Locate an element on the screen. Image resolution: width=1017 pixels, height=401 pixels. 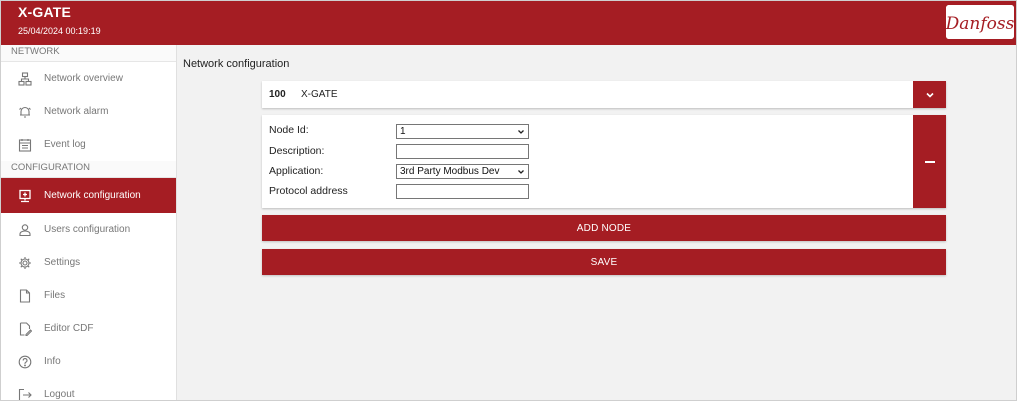
top-bar: X-GATE 25/04/2024 00:19:19 Danfoss is located at coordinates (508, 23).